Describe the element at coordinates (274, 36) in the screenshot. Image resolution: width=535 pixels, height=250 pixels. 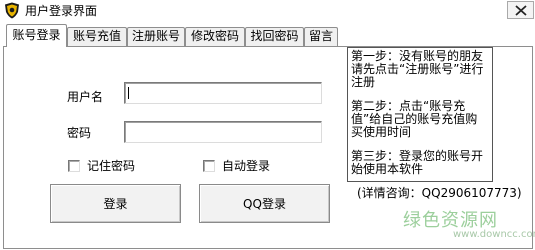
I see `tab-recover-password: 找回密码` at that location.